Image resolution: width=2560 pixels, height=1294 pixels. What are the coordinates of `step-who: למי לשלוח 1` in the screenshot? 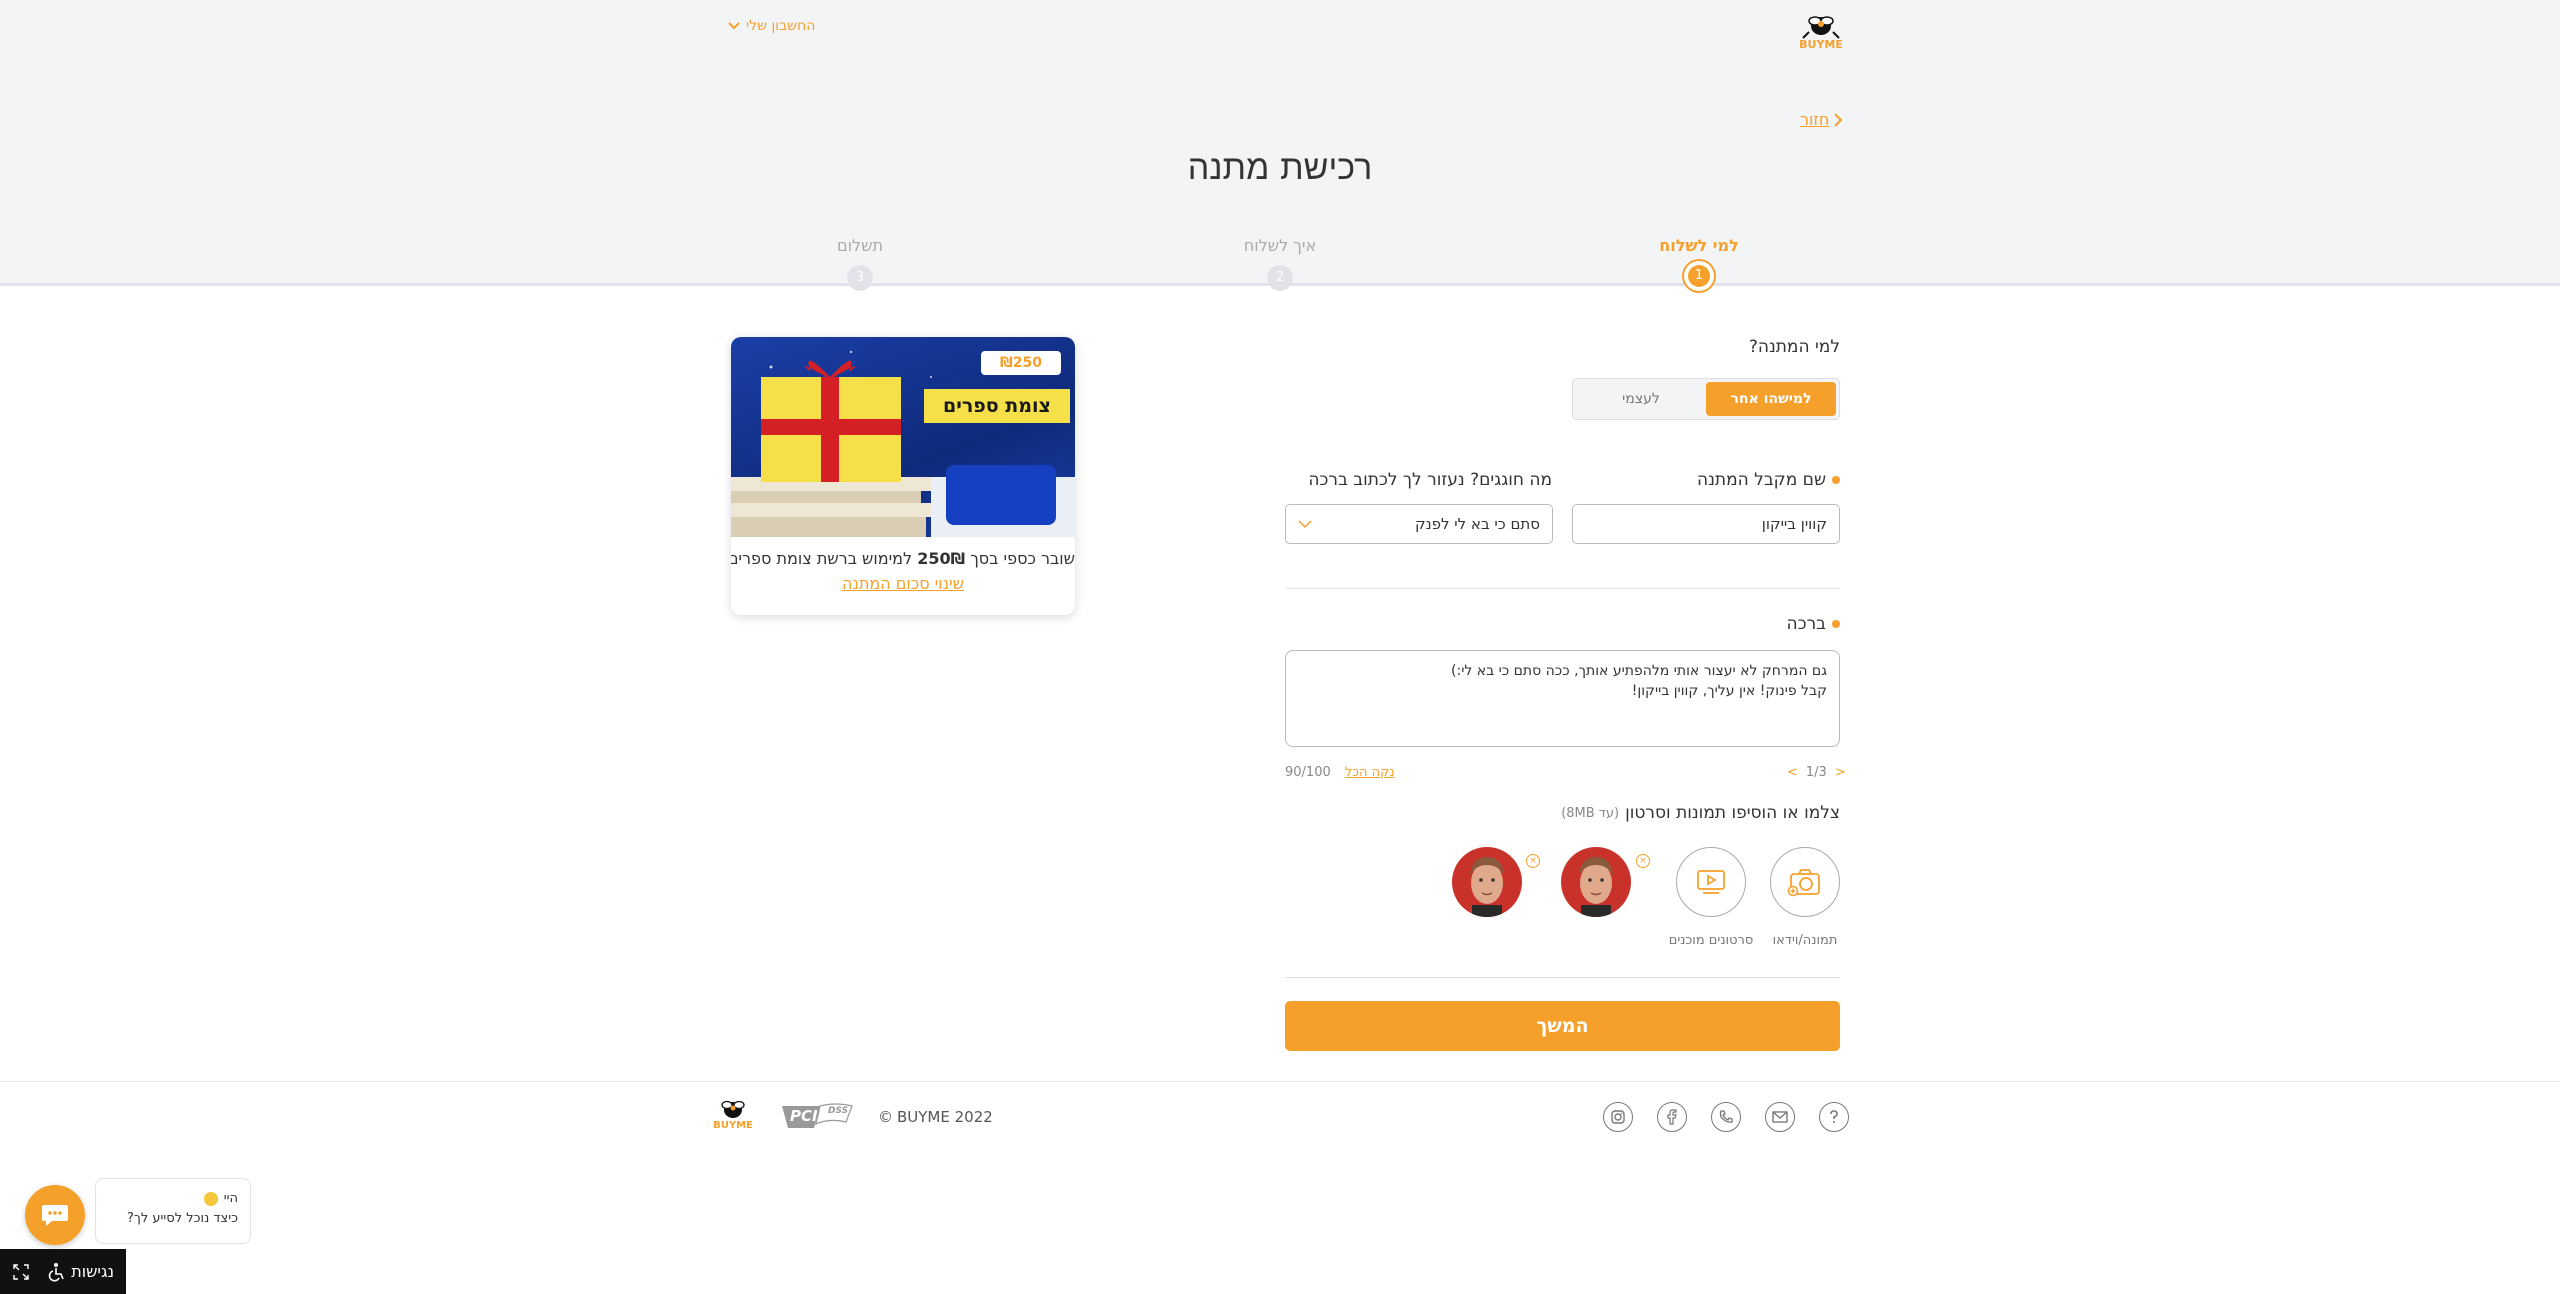 It's located at (1699, 261).